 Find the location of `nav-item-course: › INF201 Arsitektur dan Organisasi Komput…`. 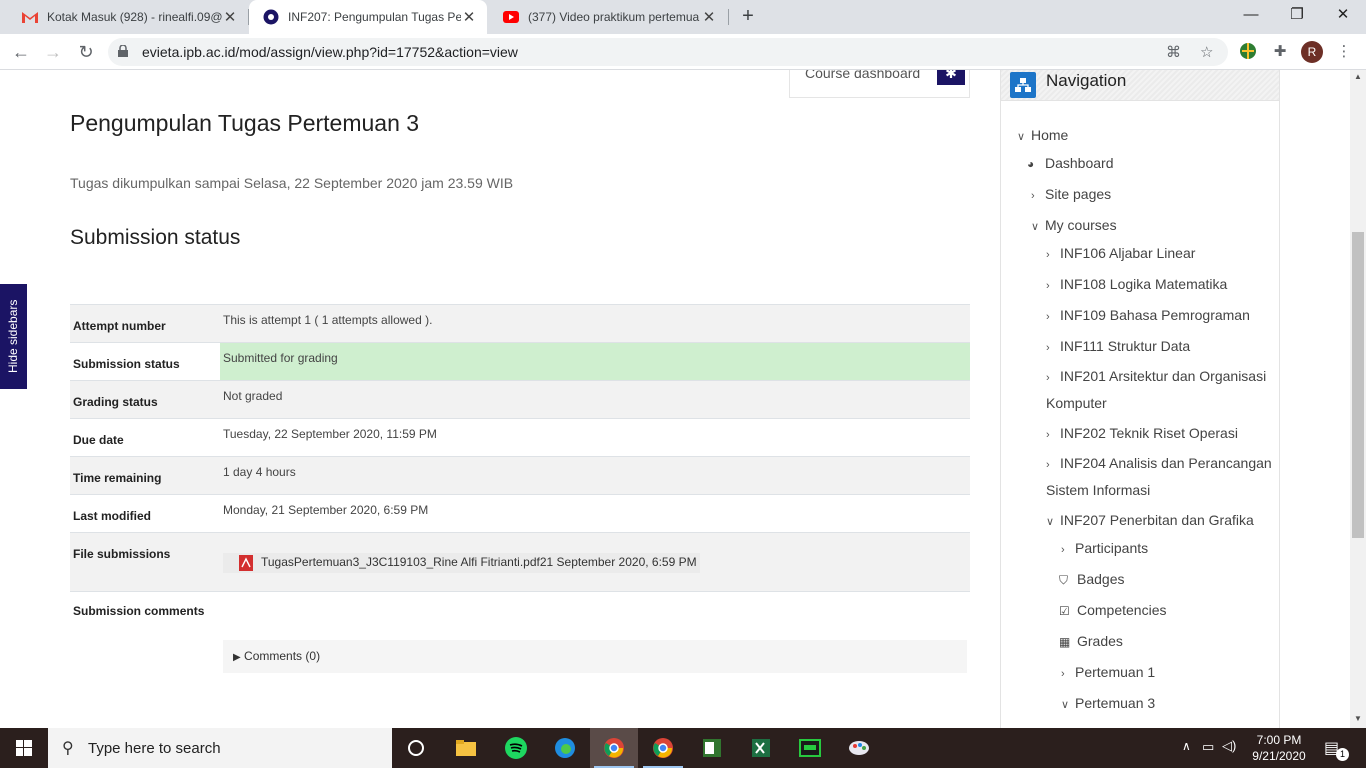

nav-item-course: › INF201 Arsitektur dan Organisasi Komput… is located at coordinates (1161, 390).